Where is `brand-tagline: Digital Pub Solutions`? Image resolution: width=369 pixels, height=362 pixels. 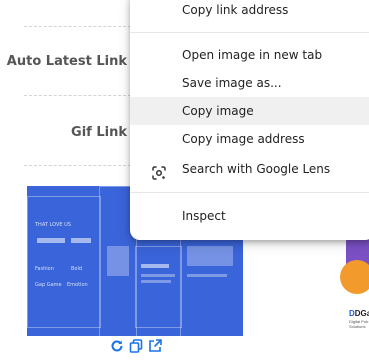 brand-tagline: Digital Pub Solutions is located at coordinates (359, 324).